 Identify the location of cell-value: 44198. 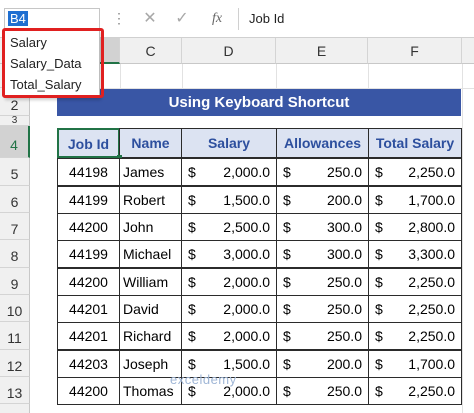
(88, 172).